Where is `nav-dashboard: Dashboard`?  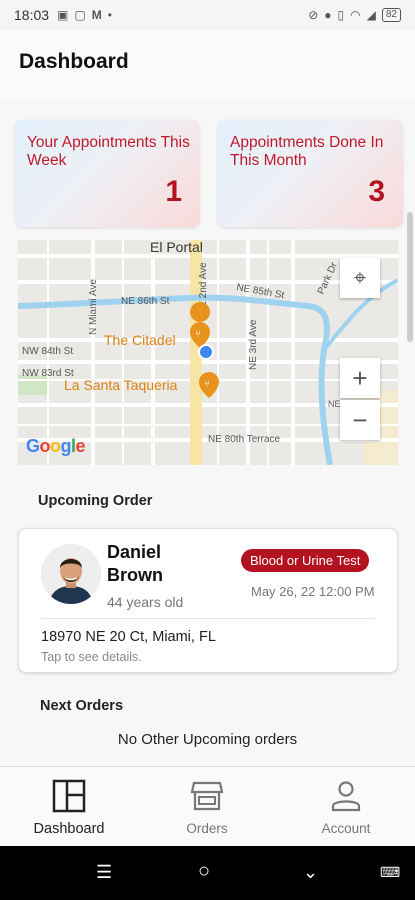 nav-dashboard: Dashboard is located at coordinates (69, 807).